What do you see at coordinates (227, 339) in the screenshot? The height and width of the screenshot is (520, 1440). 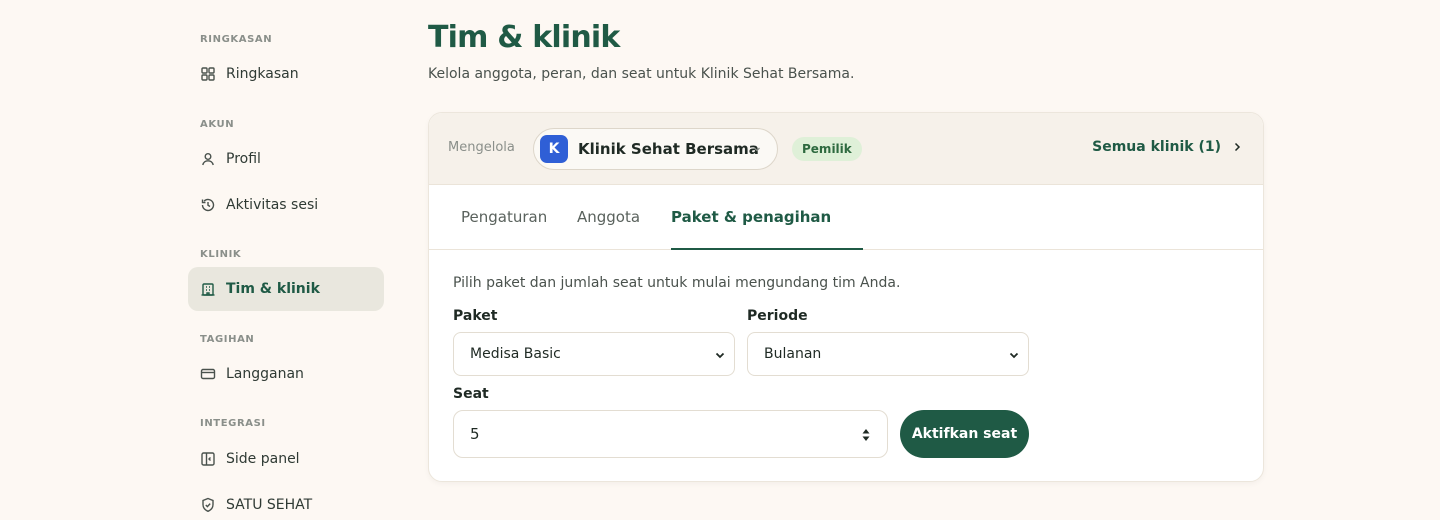 I see `section-label-tagihan: TAGIHAN` at bounding box center [227, 339].